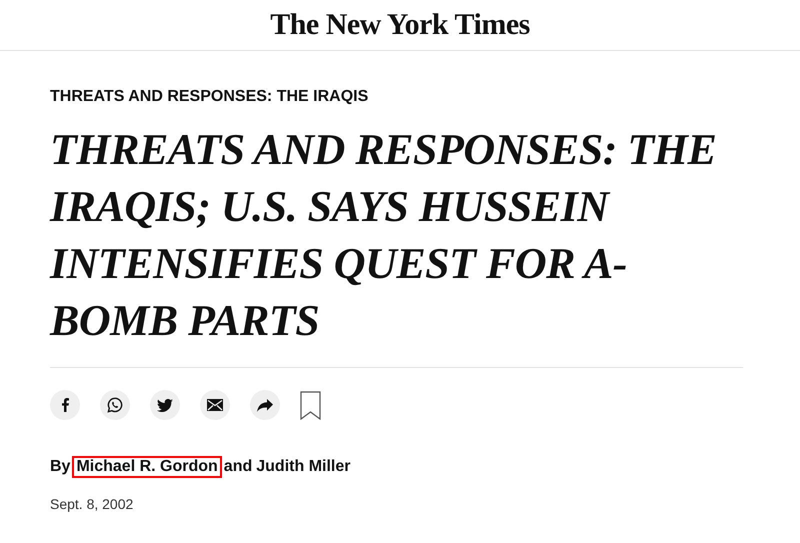 The image size is (800, 543). I want to click on bird-icon, so click(165, 405).